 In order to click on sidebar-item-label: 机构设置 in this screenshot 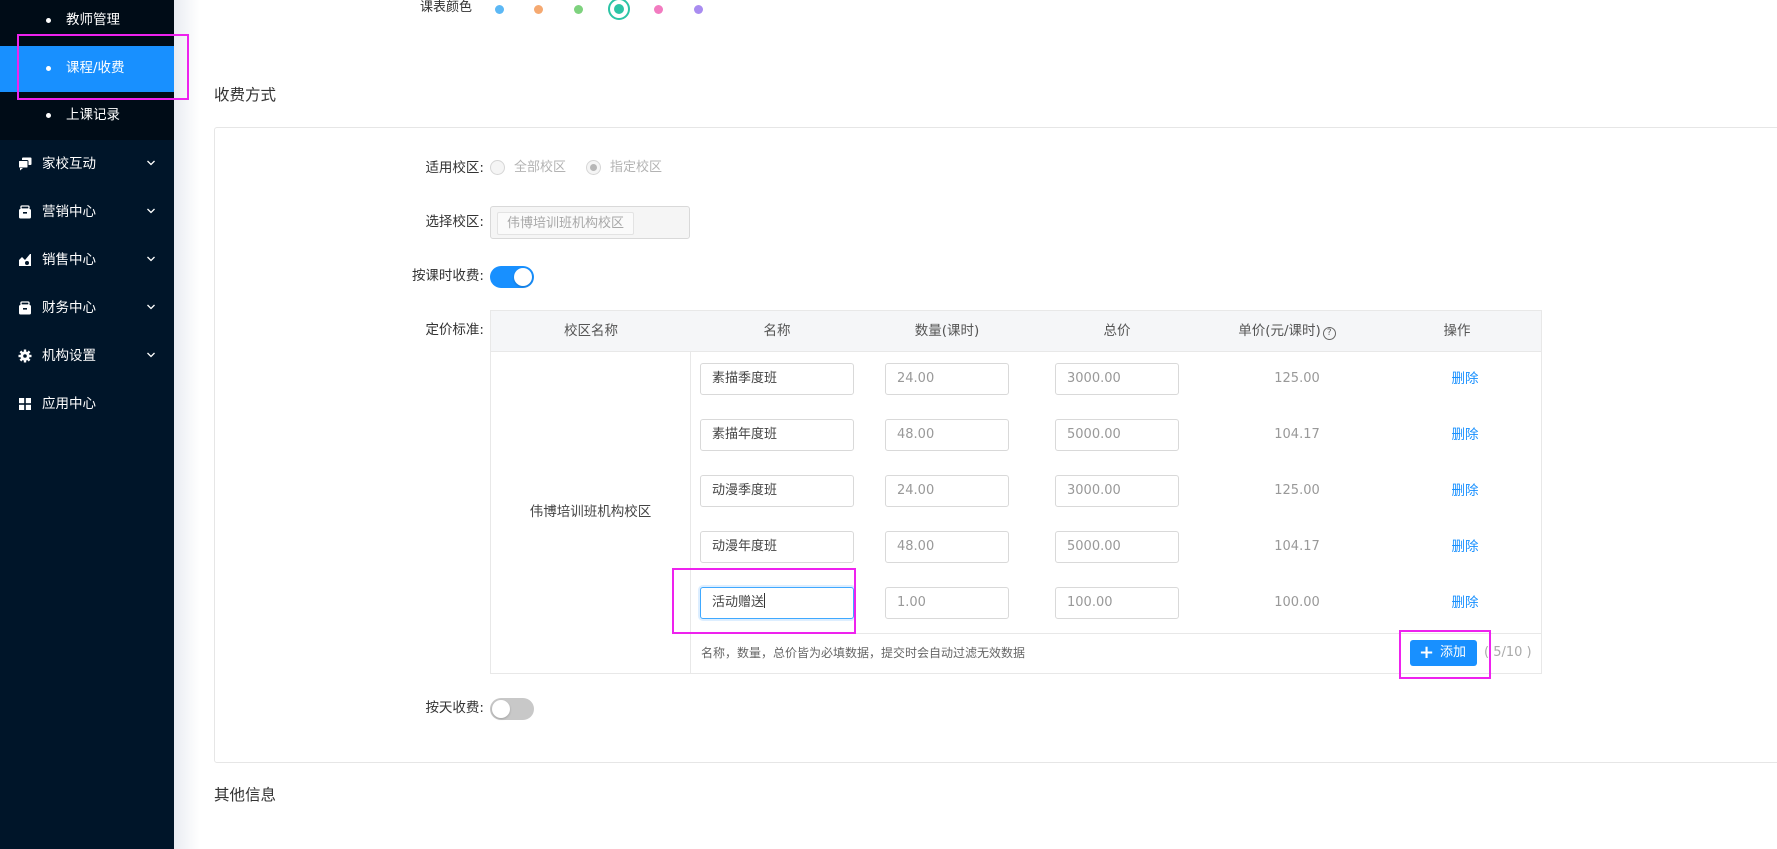, I will do `click(69, 356)`.